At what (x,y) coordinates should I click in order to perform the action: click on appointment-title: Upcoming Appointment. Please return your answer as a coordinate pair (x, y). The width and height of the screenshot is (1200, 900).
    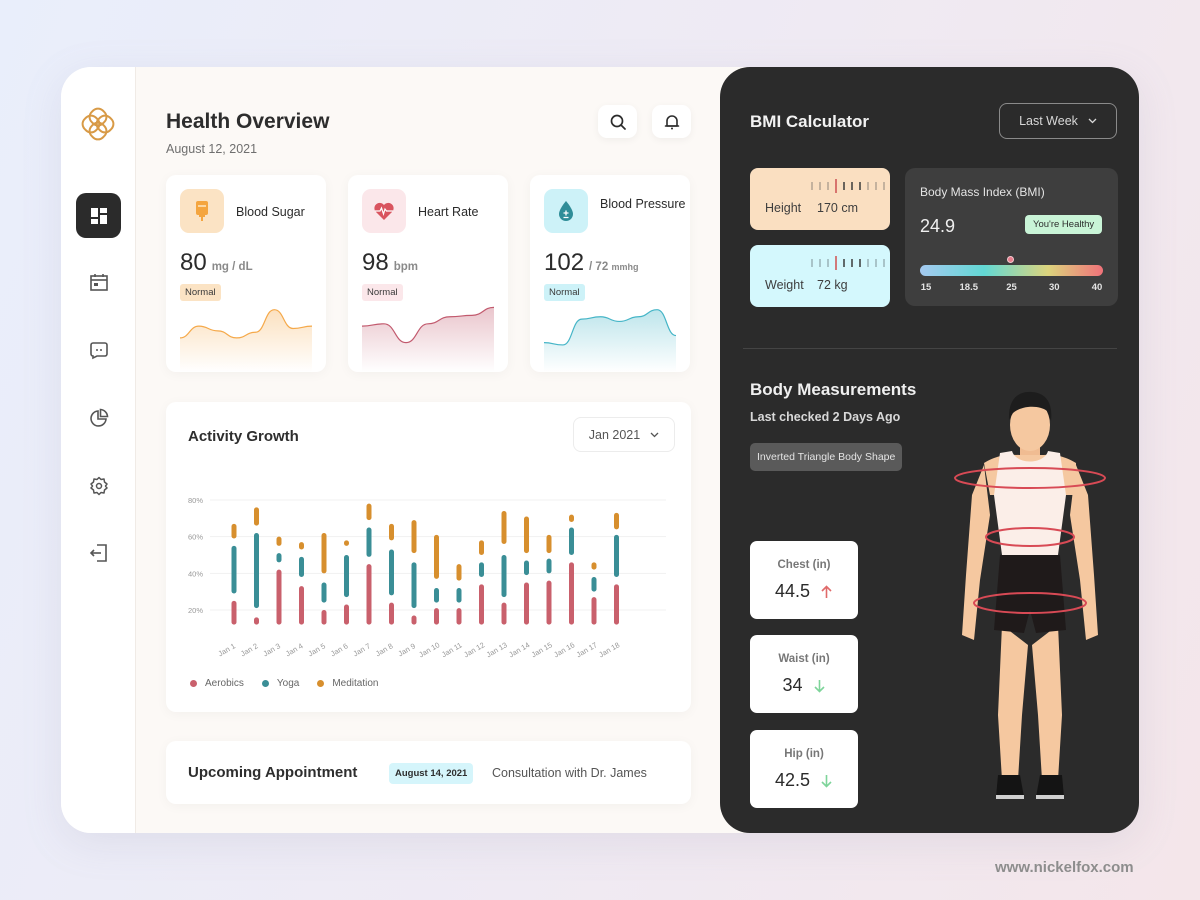
    Looking at the image, I should click on (273, 772).